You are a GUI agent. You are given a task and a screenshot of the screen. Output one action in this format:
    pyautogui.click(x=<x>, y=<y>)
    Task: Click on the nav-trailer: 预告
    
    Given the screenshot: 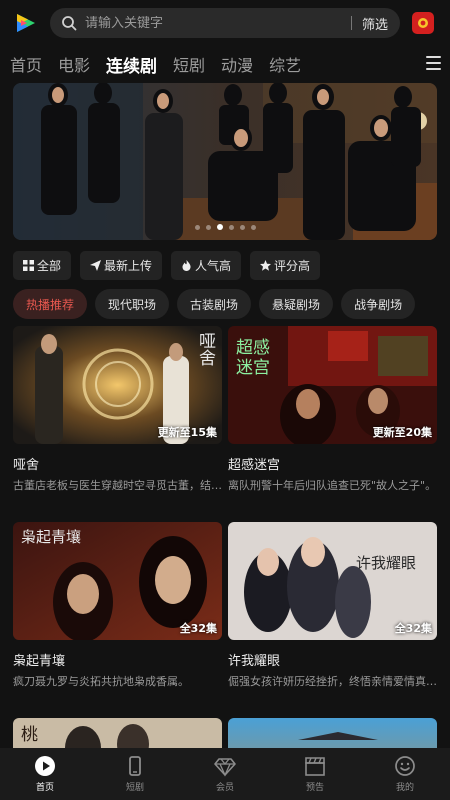 What is the action you would take?
    pyautogui.click(x=315, y=774)
    